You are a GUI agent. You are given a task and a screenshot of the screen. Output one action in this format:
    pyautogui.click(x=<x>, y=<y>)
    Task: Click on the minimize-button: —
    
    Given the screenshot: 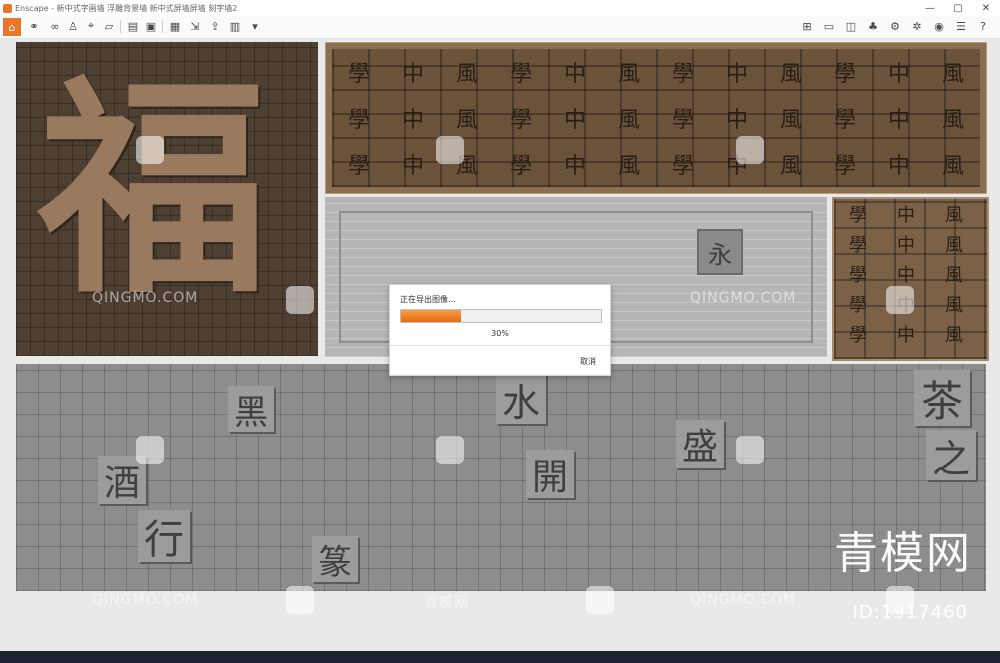 What is the action you would take?
    pyautogui.click(x=930, y=8)
    